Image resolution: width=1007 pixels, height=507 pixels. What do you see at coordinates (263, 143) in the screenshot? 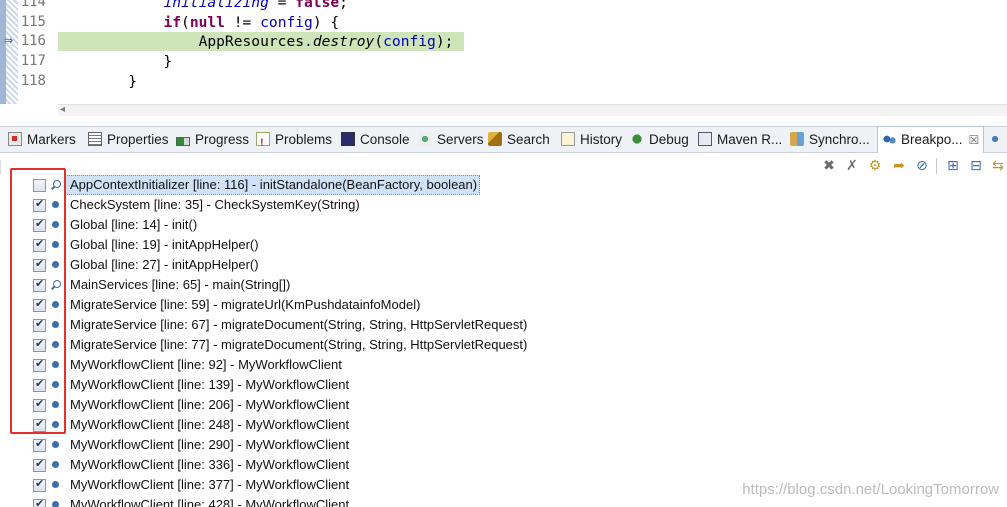
I see `problems-icon` at bounding box center [263, 143].